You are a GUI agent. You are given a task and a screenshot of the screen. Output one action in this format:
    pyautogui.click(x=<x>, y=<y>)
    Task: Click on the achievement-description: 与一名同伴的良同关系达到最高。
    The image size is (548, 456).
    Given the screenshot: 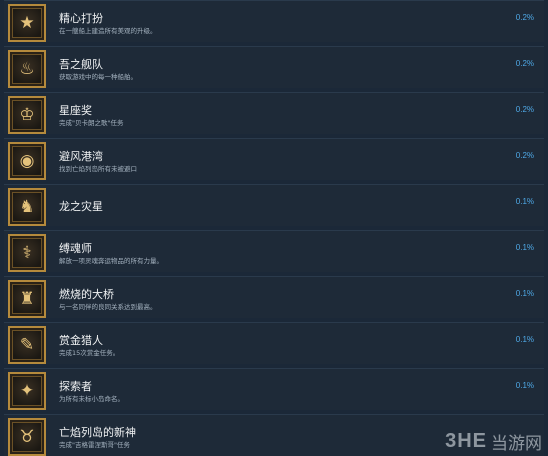 What is the action you would take?
    pyautogui.click(x=108, y=307)
    